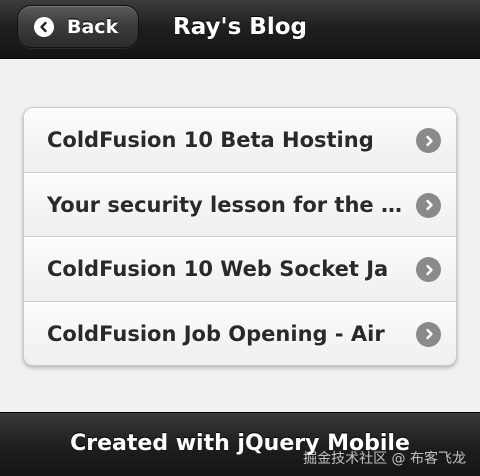 Image resolution: width=480 pixels, height=476 pixels. I want to click on list-item: ColdFusion 10 Beta Hosting, so click(240, 140).